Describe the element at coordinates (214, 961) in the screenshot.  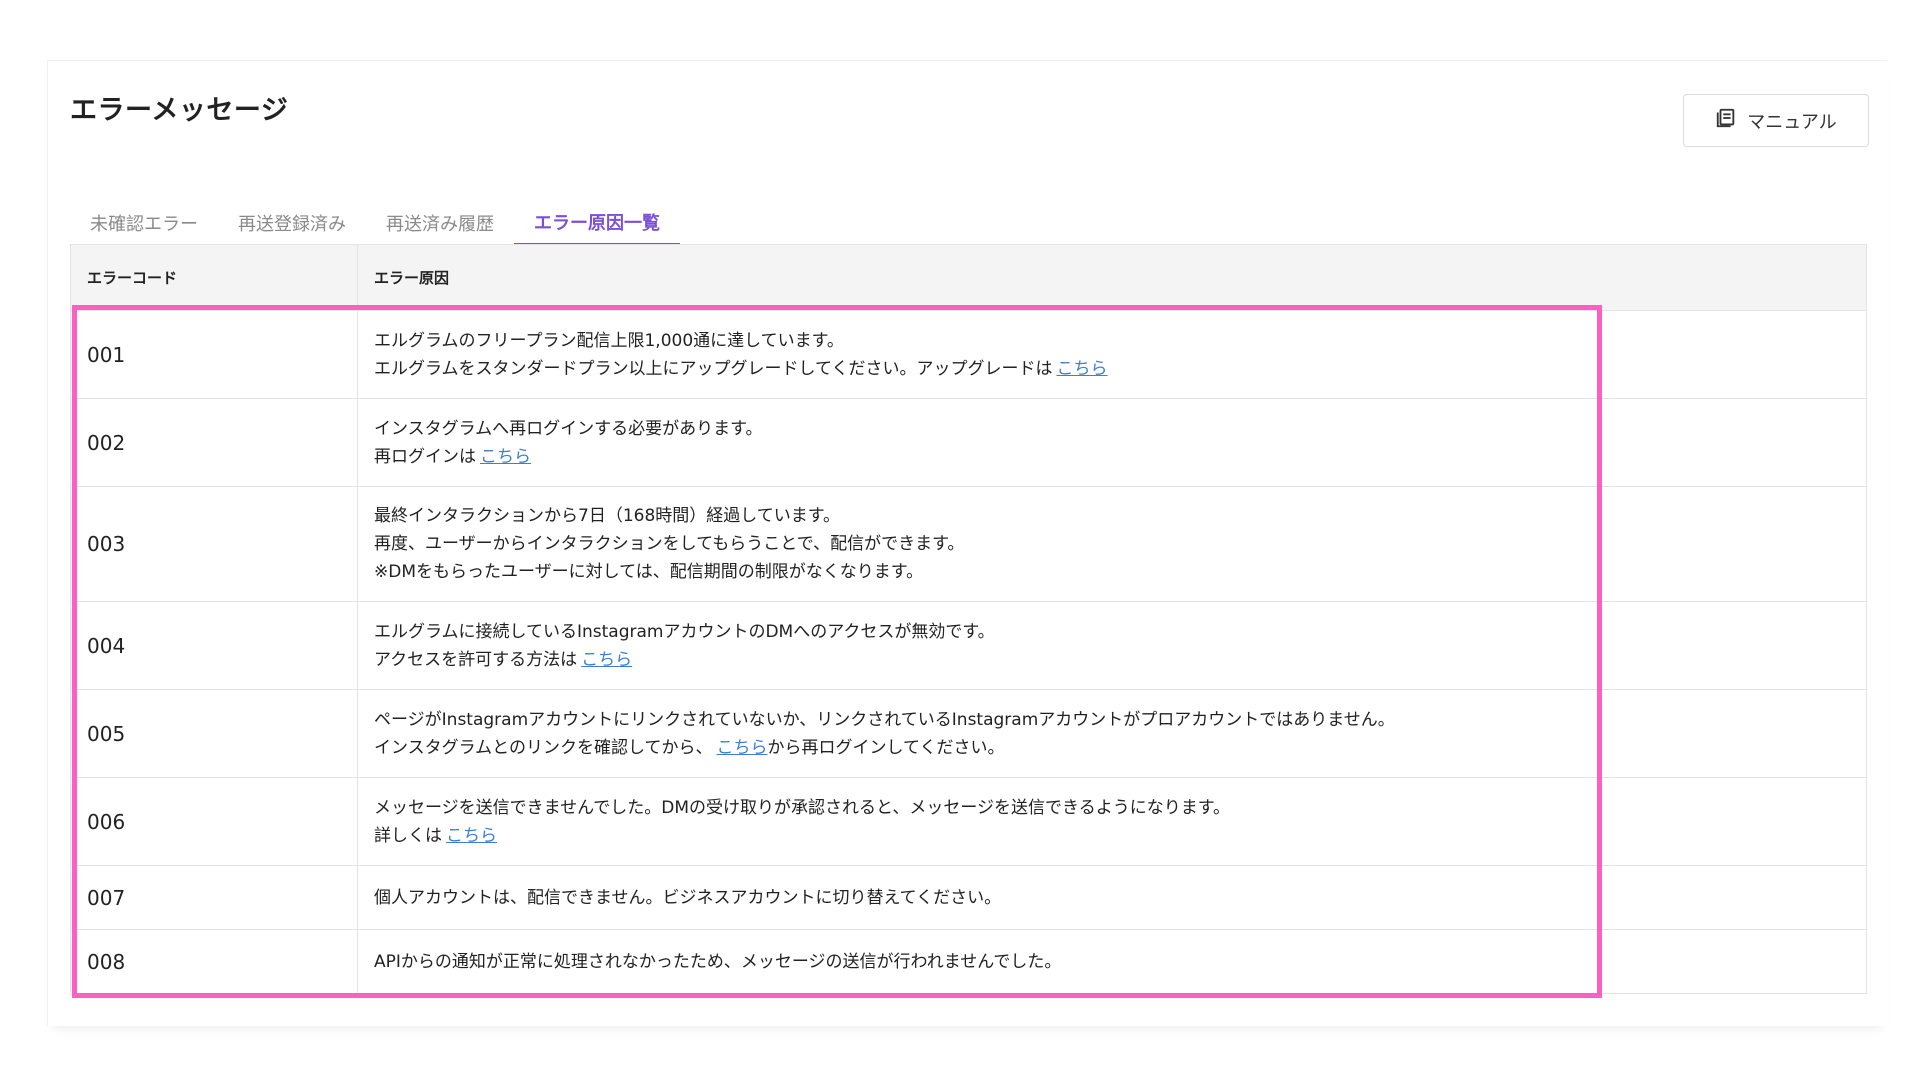
I see `error-code-cell: 008` at that location.